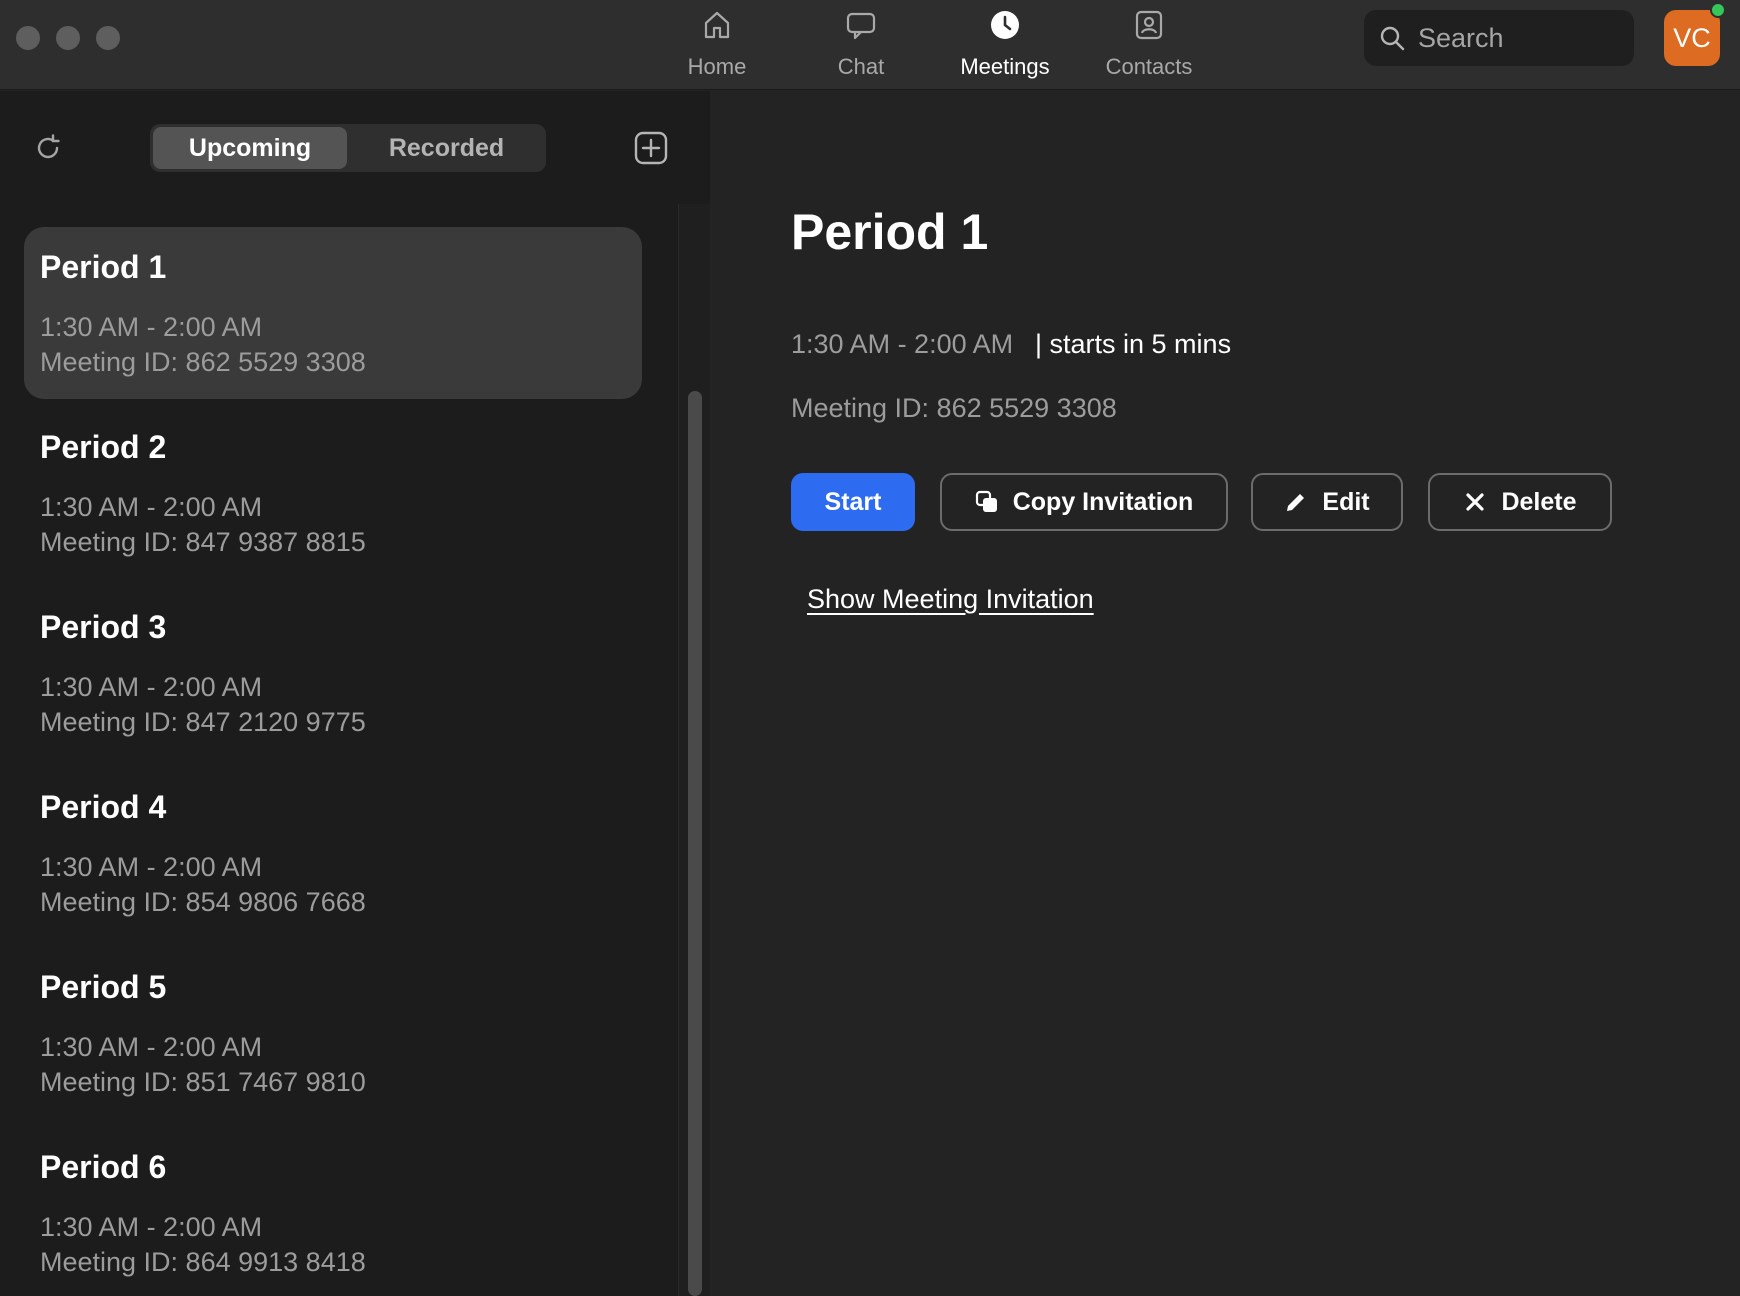  What do you see at coordinates (1103, 501) in the screenshot?
I see `copy-invitation-label: Copy Invitation` at bounding box center [1103, 501].